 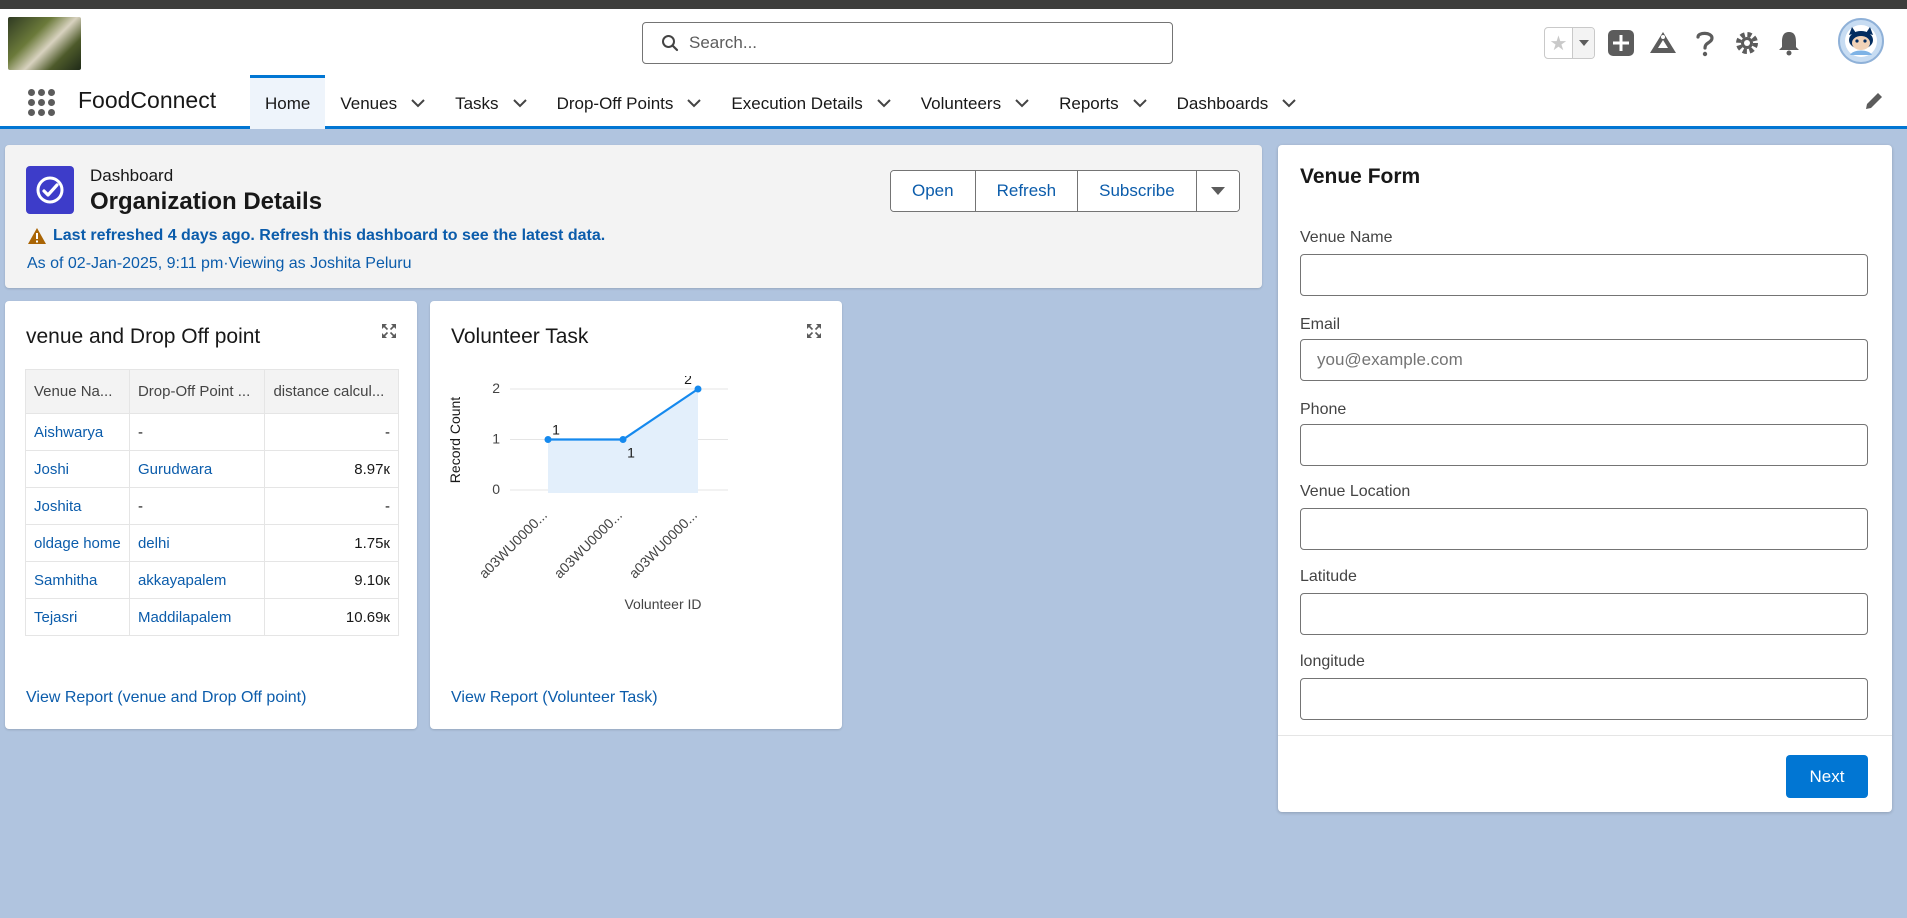 What do you see at coordinates (1874, 103) in the screenshot?
I see `edit-nav-pencil-icon` at bounding box center [1874, 103].